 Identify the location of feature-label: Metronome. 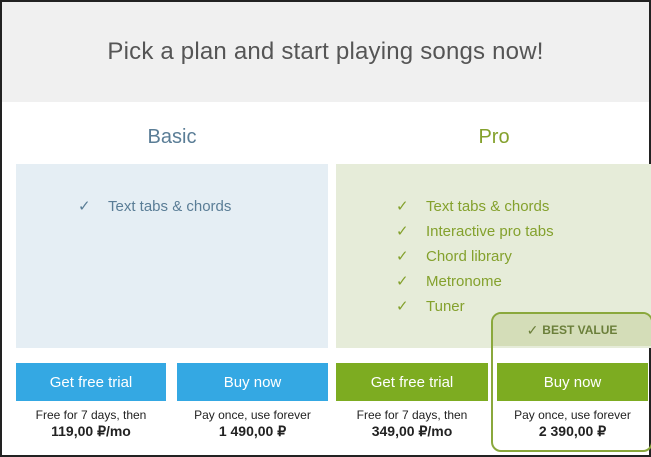
(464, 281).